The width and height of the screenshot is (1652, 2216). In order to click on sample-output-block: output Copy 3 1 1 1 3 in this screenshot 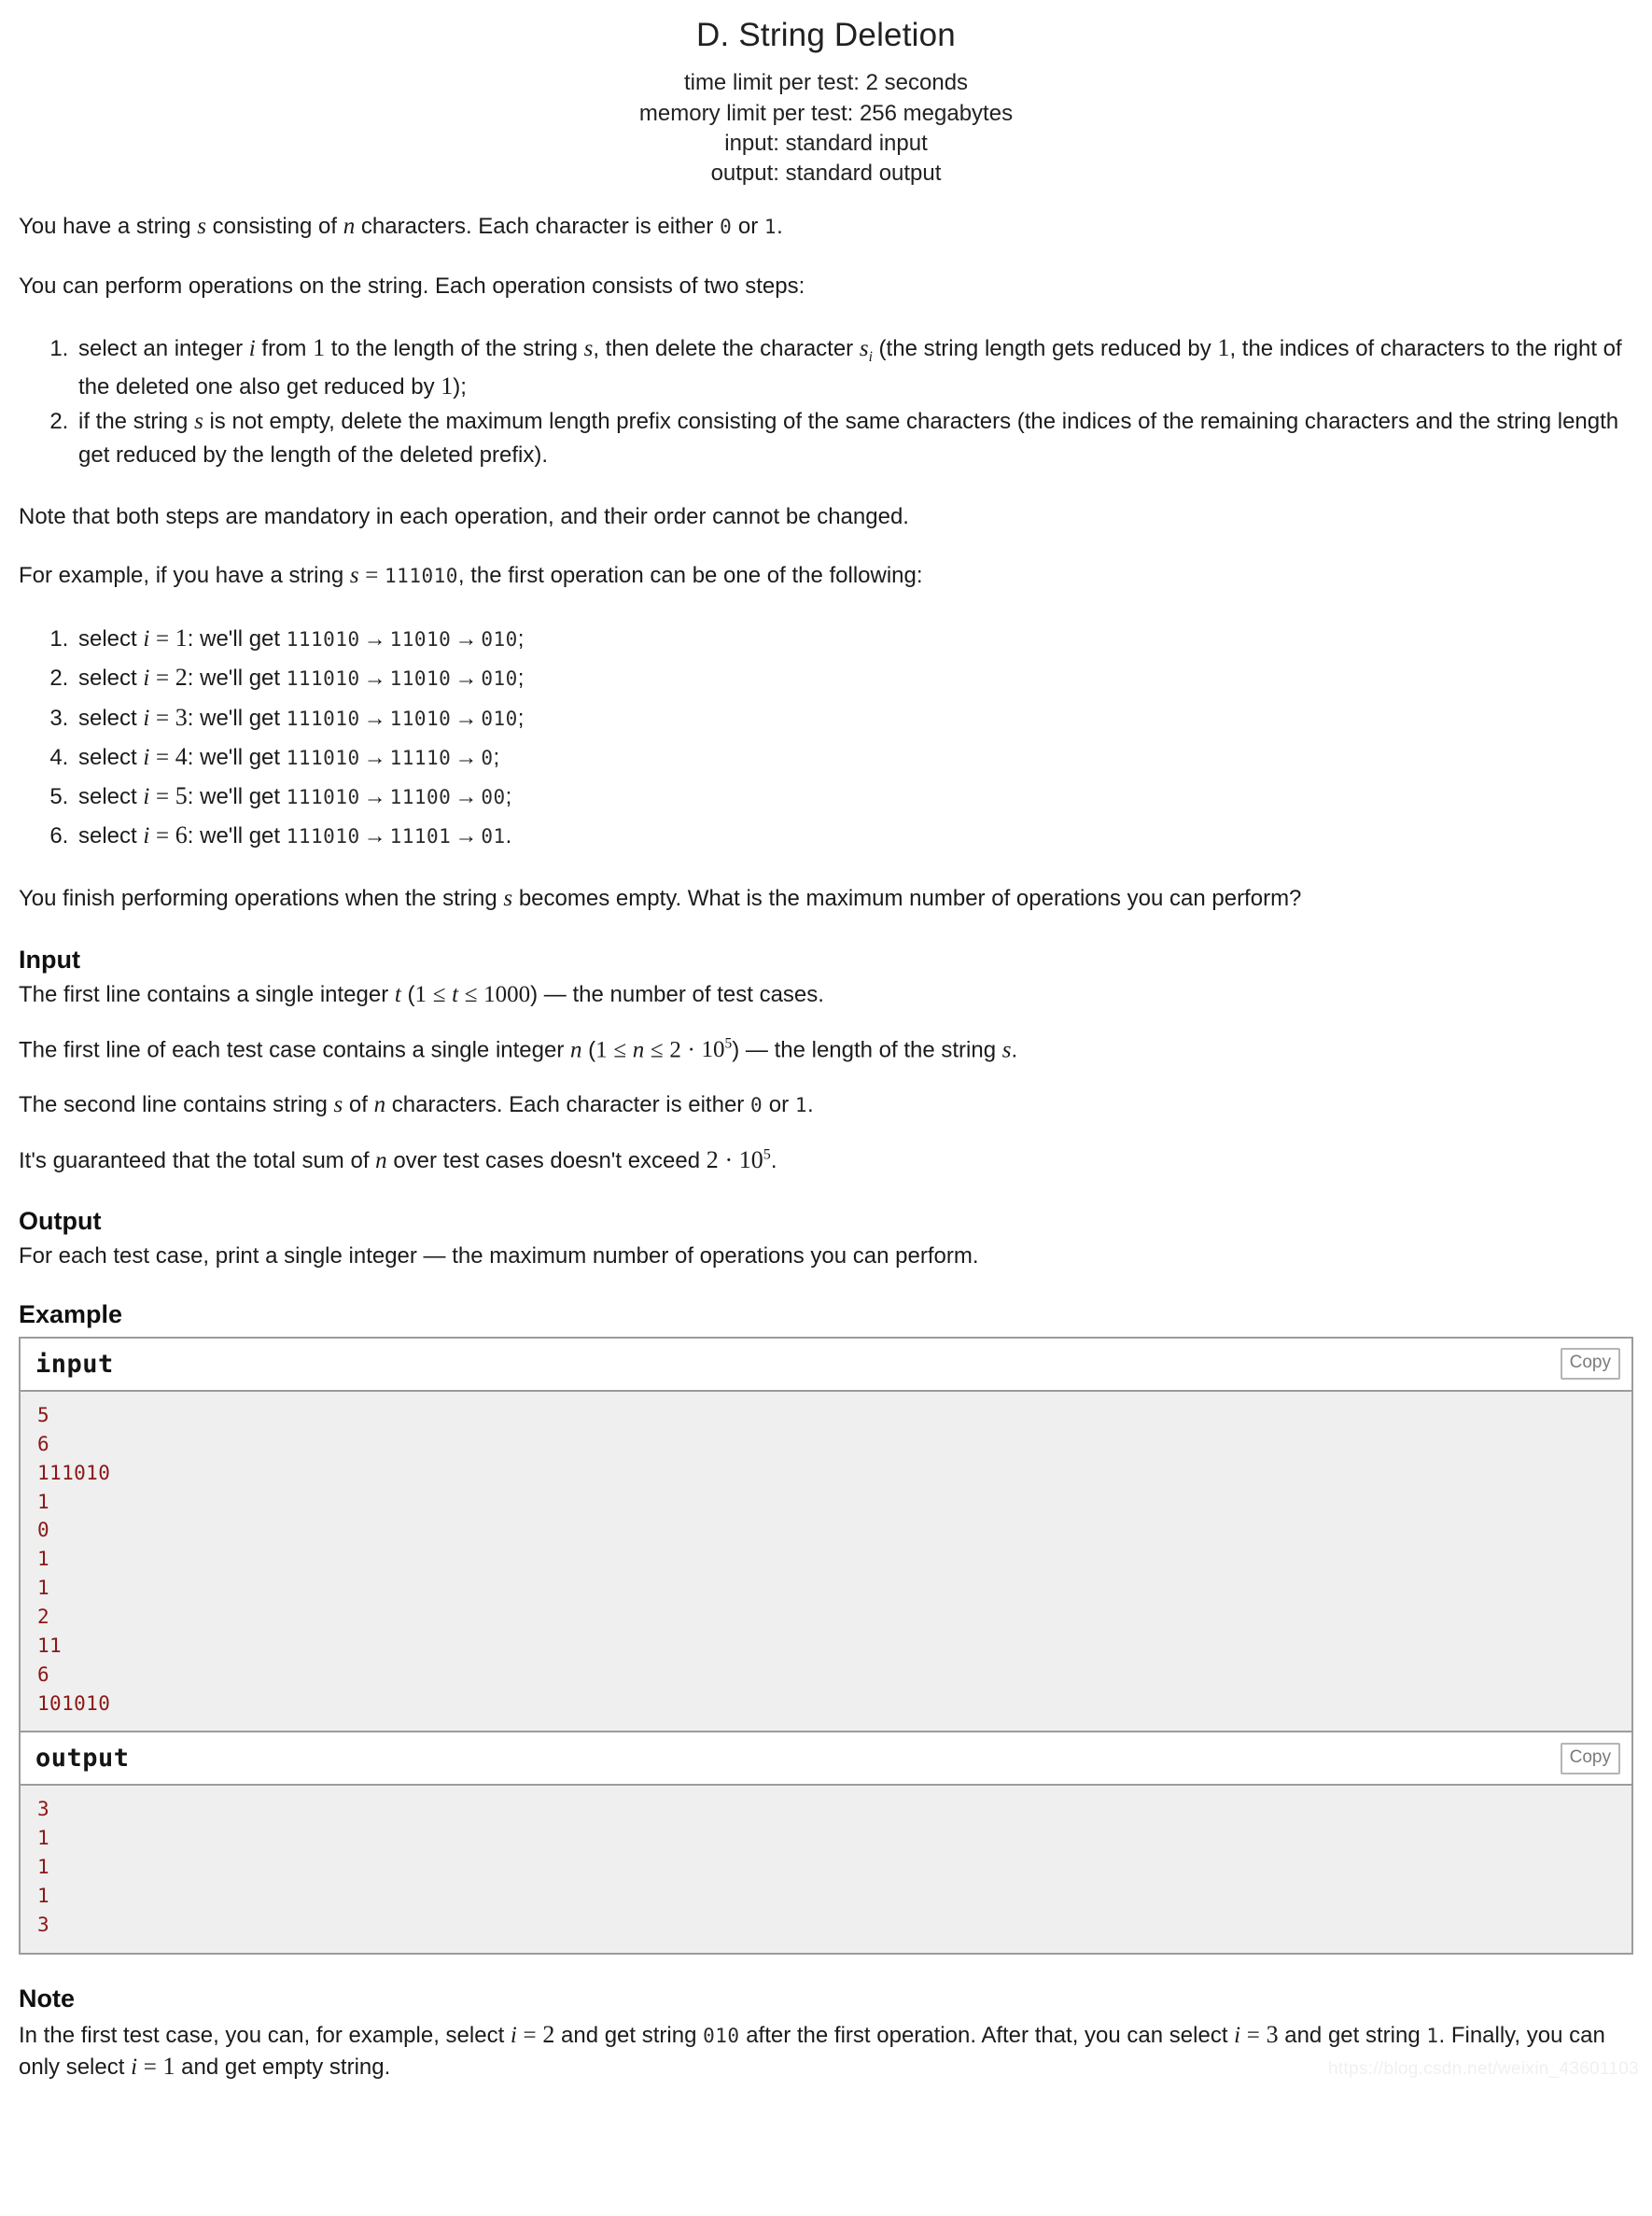, I will do `click(826, 1843)`.